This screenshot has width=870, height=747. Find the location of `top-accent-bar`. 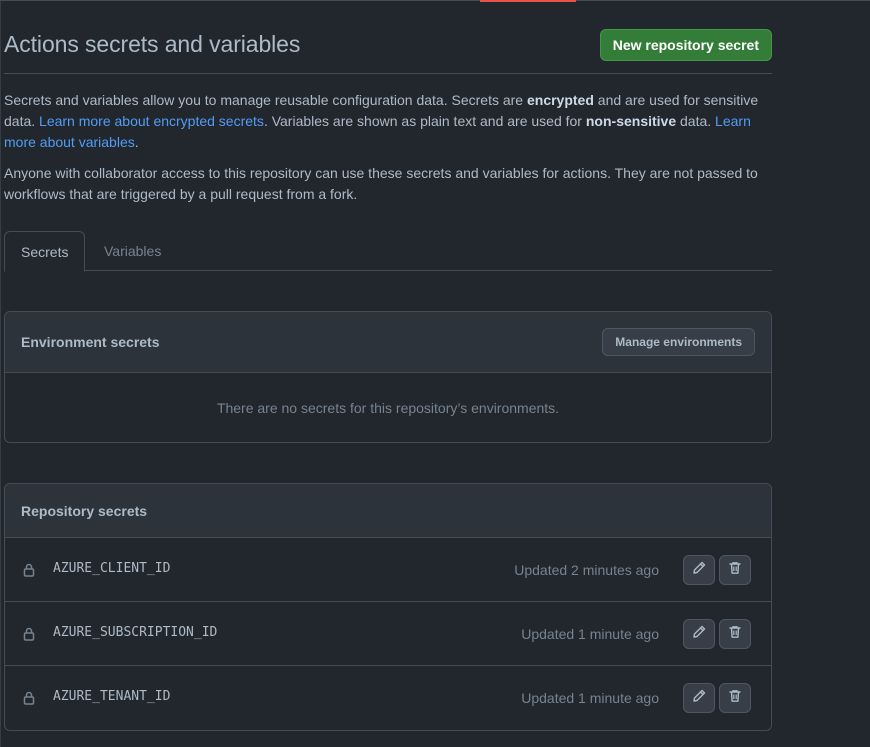

top-accent-bar is located at coordinates (528, 1).